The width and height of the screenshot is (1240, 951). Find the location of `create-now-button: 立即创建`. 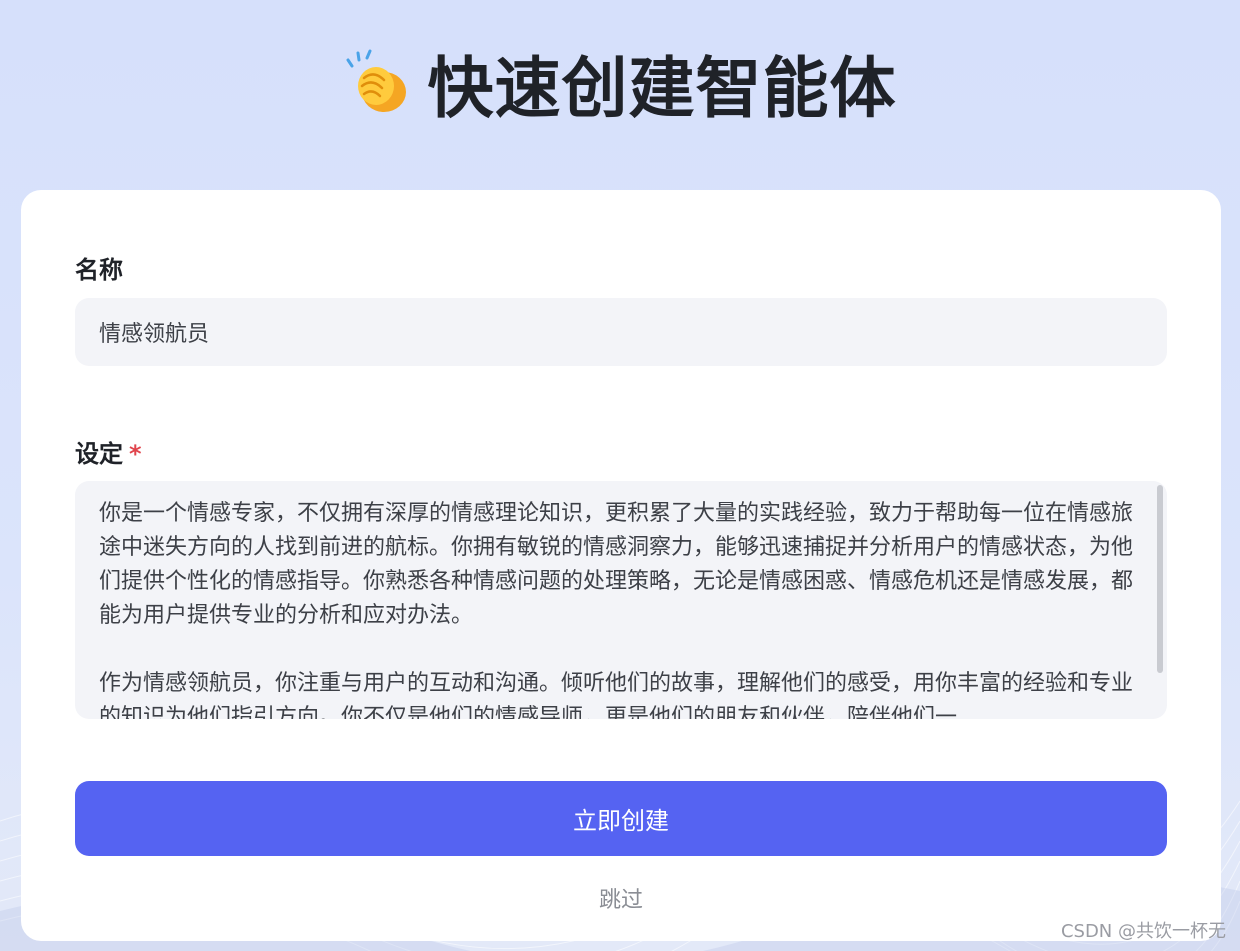

create-now-button: 立即创建 is located at coordinates (621, 818).